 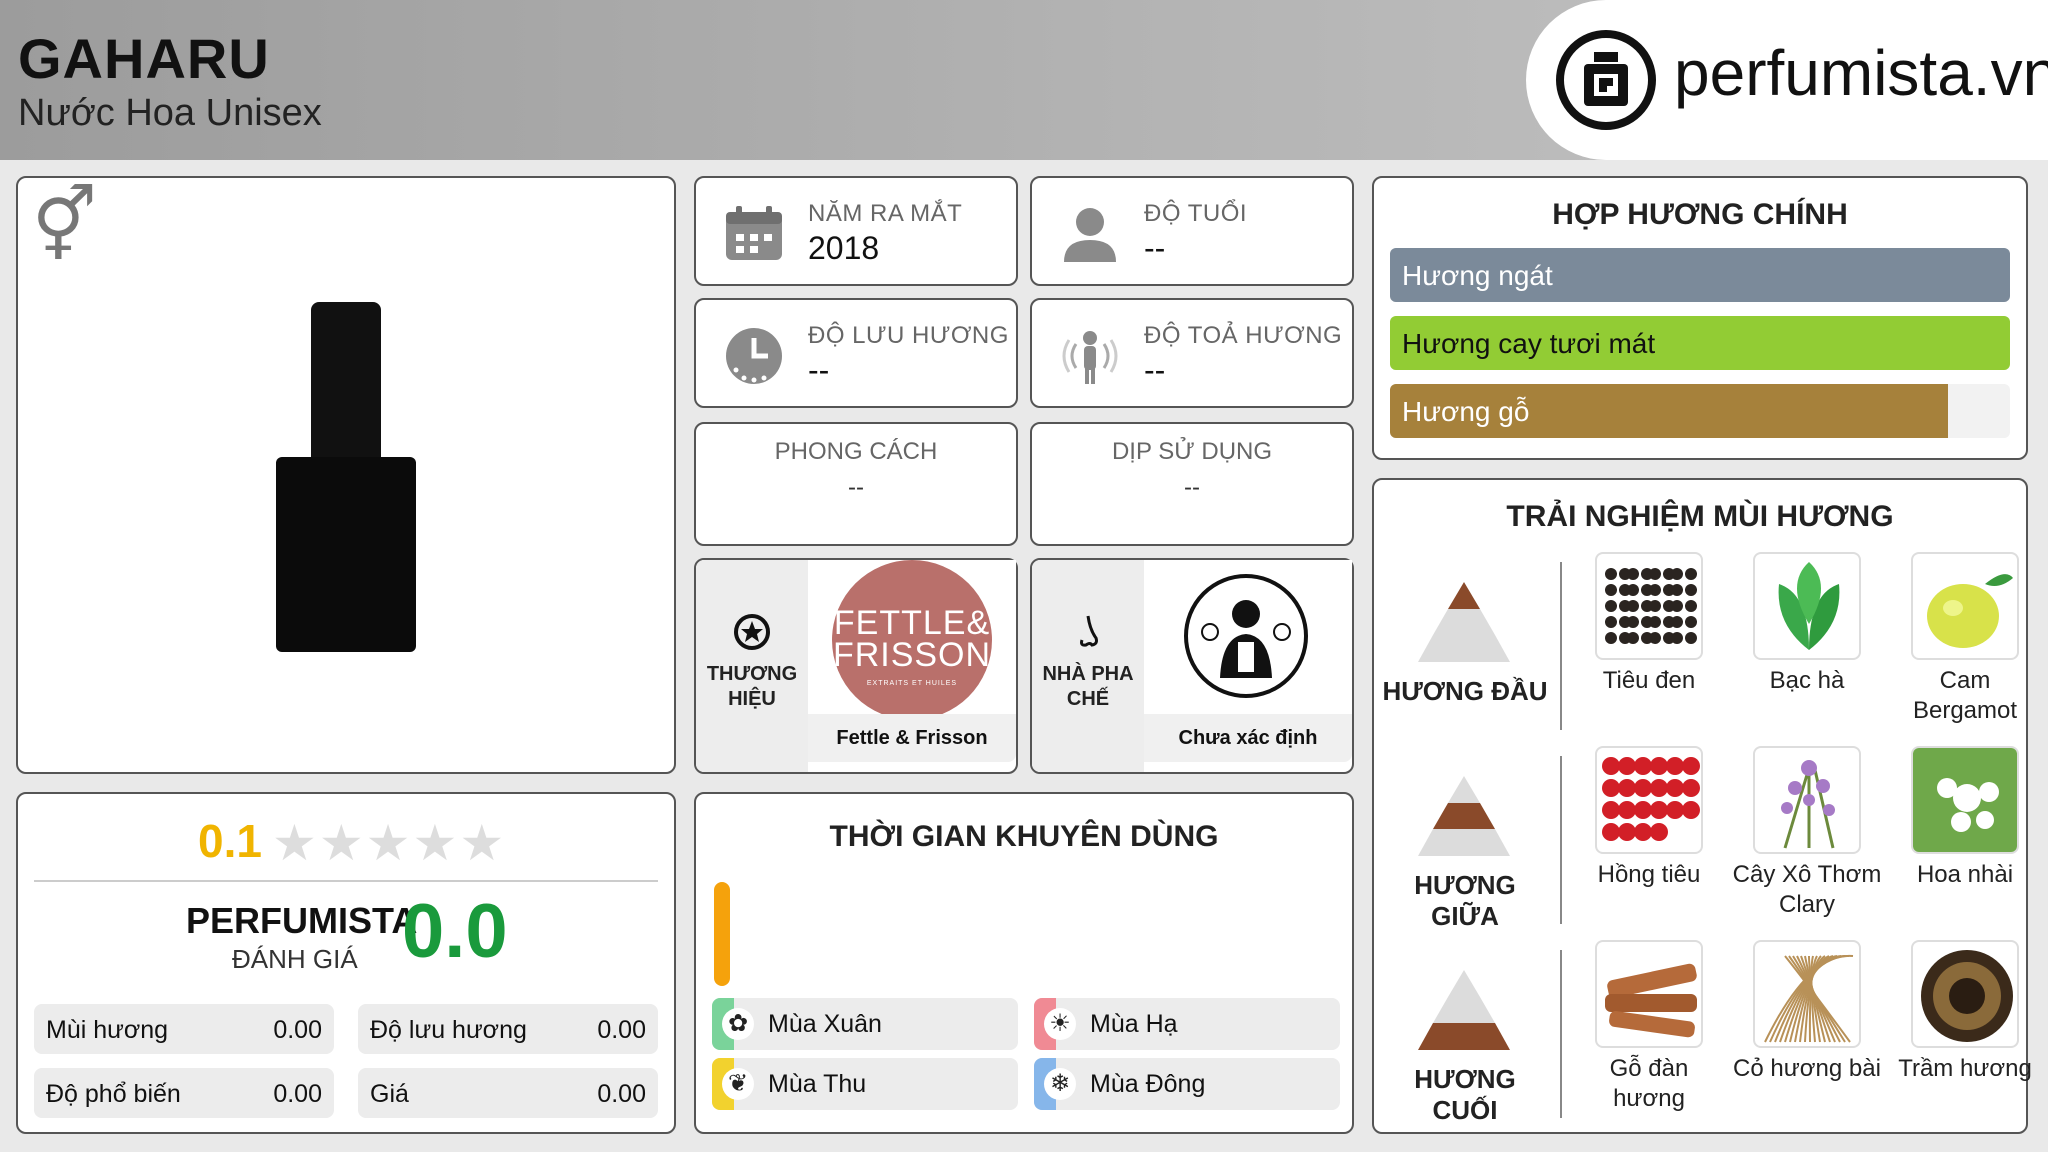 What do you see at coordinates (1088, 637) in the screenshot?
I see `nose-icon` at bounding box center [1088, 637].